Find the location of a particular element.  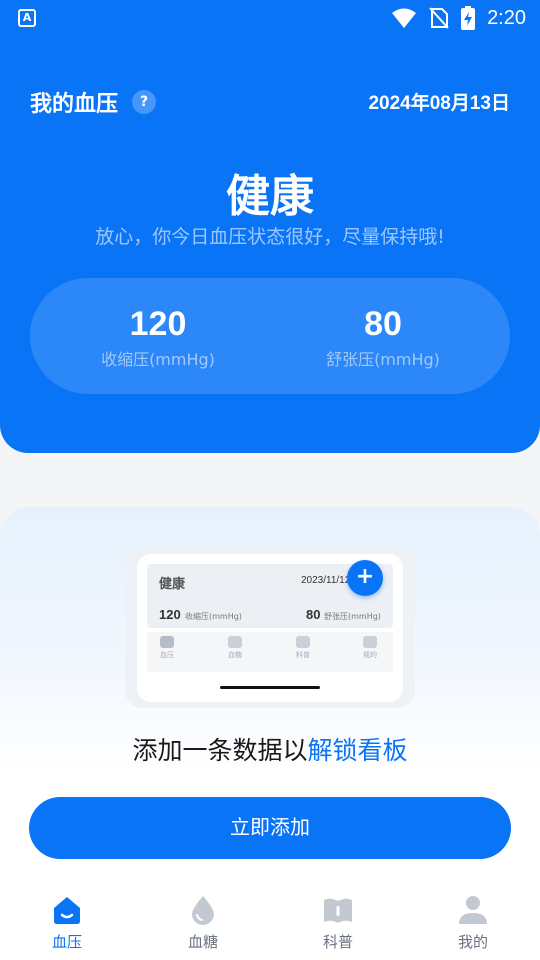

preview-diastolic-value: 80 is located at coordinates (313, 614).